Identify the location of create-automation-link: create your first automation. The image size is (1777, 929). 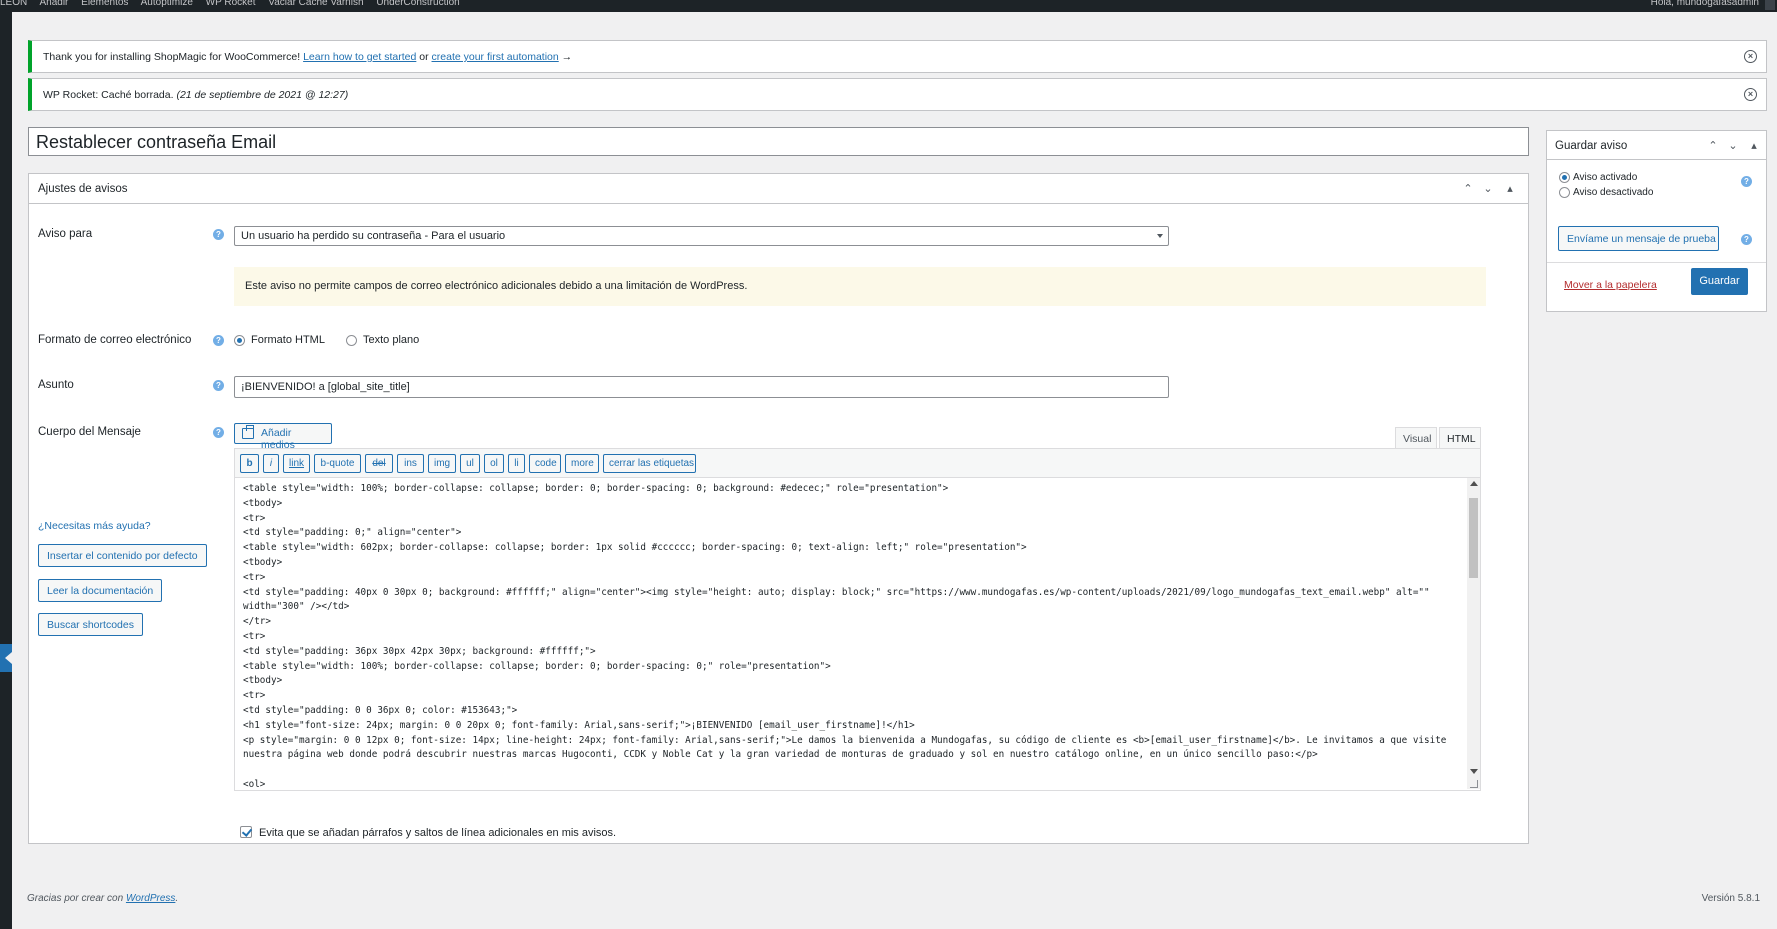
(495, 57).